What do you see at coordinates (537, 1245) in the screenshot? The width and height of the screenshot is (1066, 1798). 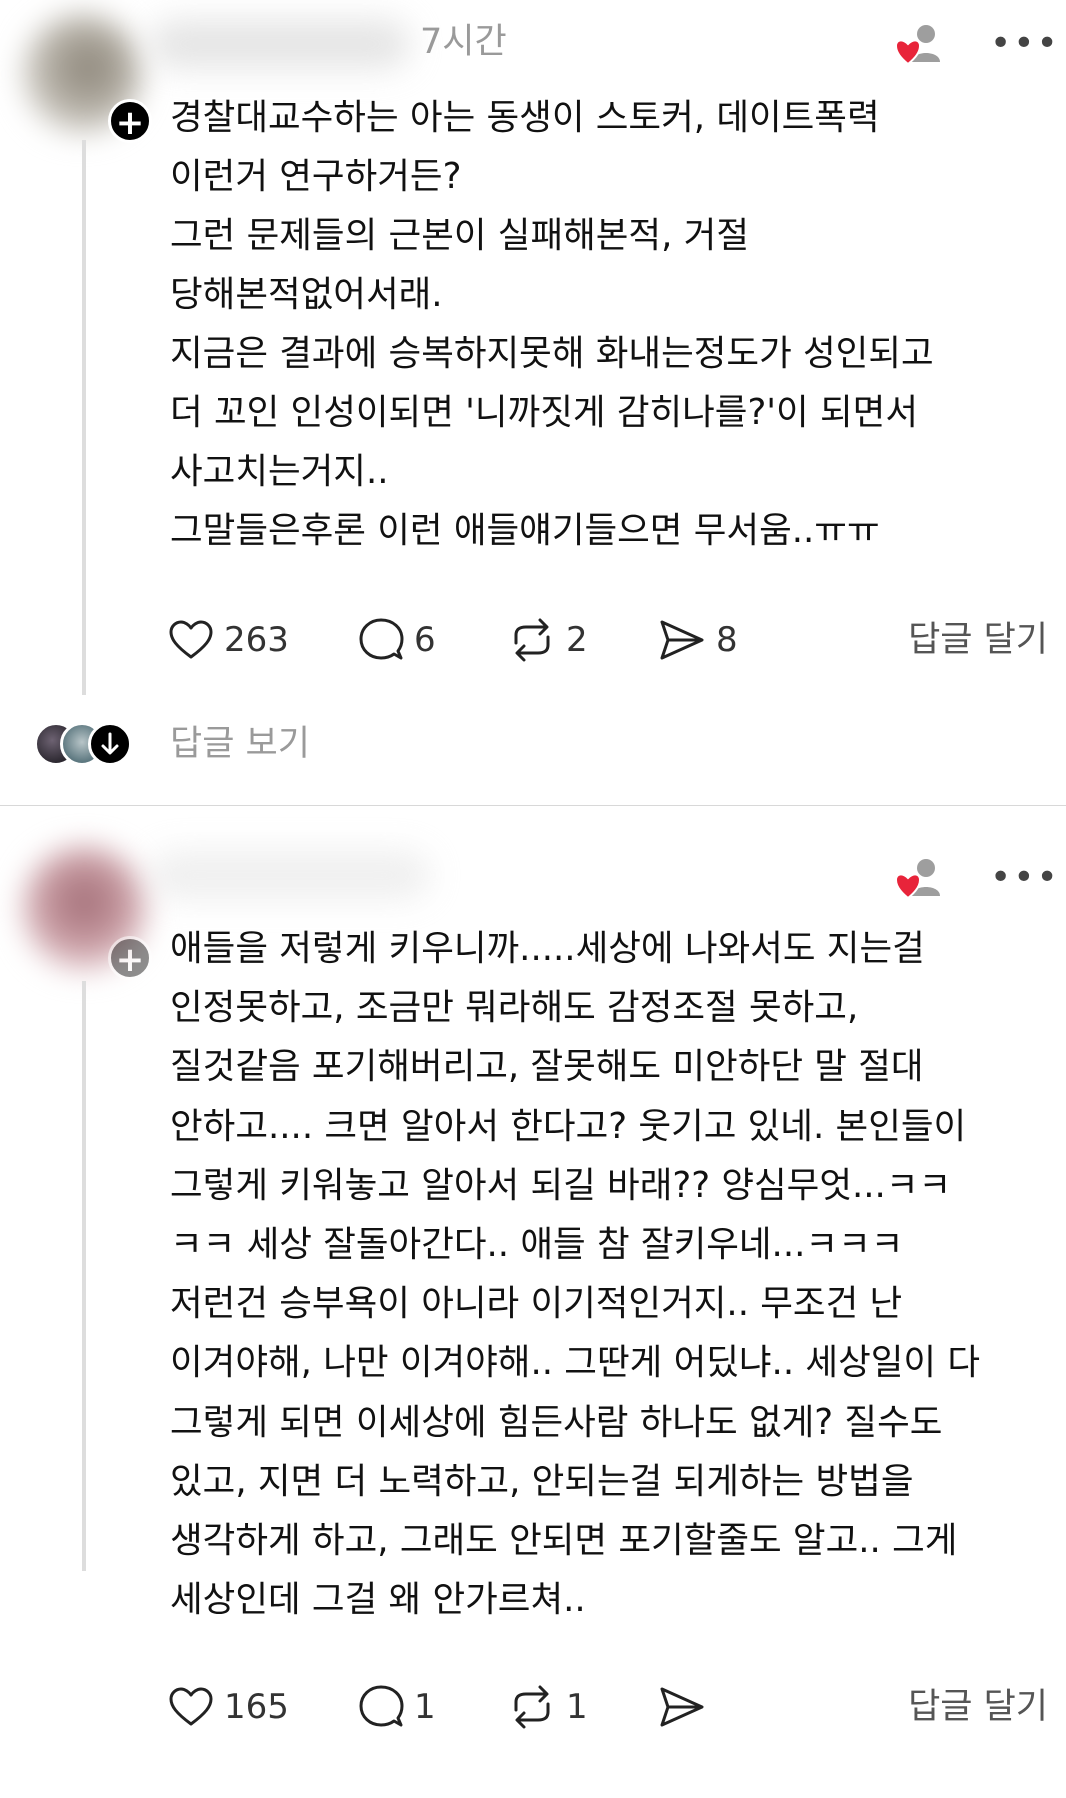 I see `post-line: ㅋㅋ 세상 잘돌아간다.. 애들 참 잘키우네...ㅋㅋㅋ` at bounding box center [537, 1245].